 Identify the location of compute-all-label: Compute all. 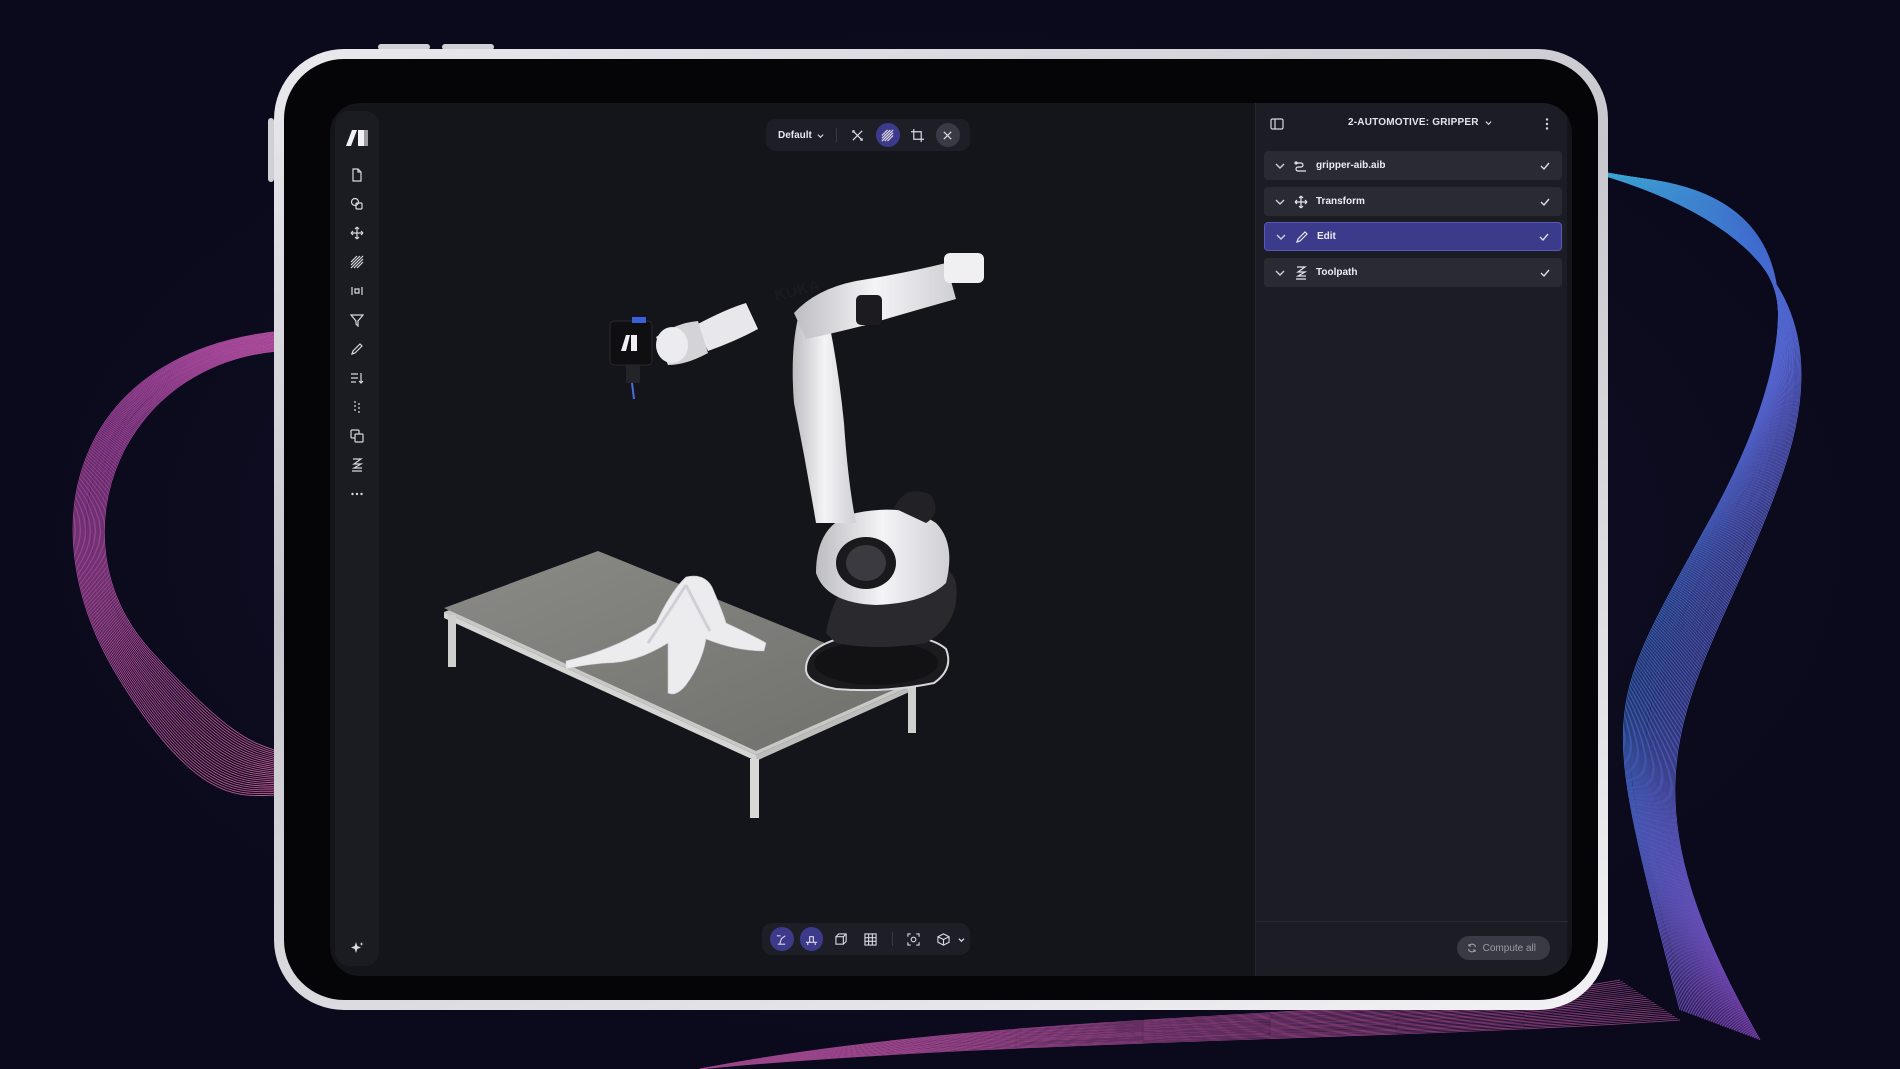
(1509, 948).